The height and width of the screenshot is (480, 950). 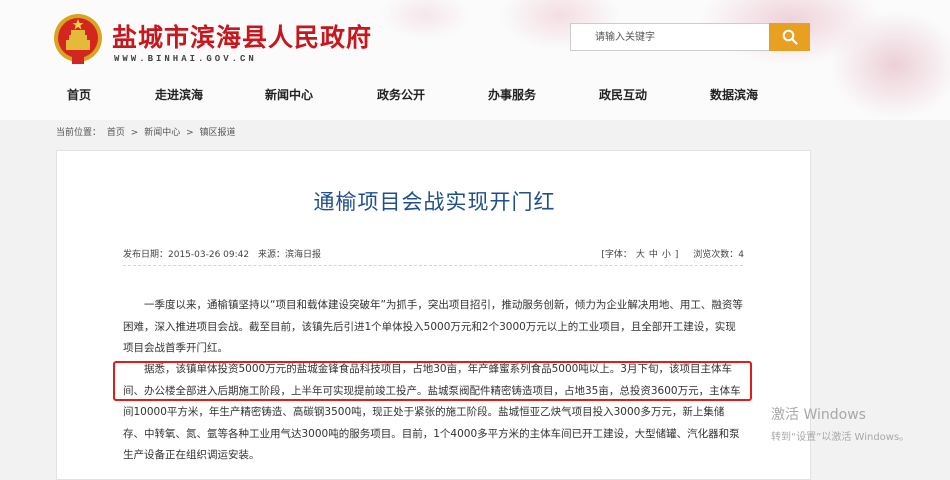 What do you see at coordinates (425, 20) in the screenshot?
I see `blossom-decoration` at bounding box center [425, 20].